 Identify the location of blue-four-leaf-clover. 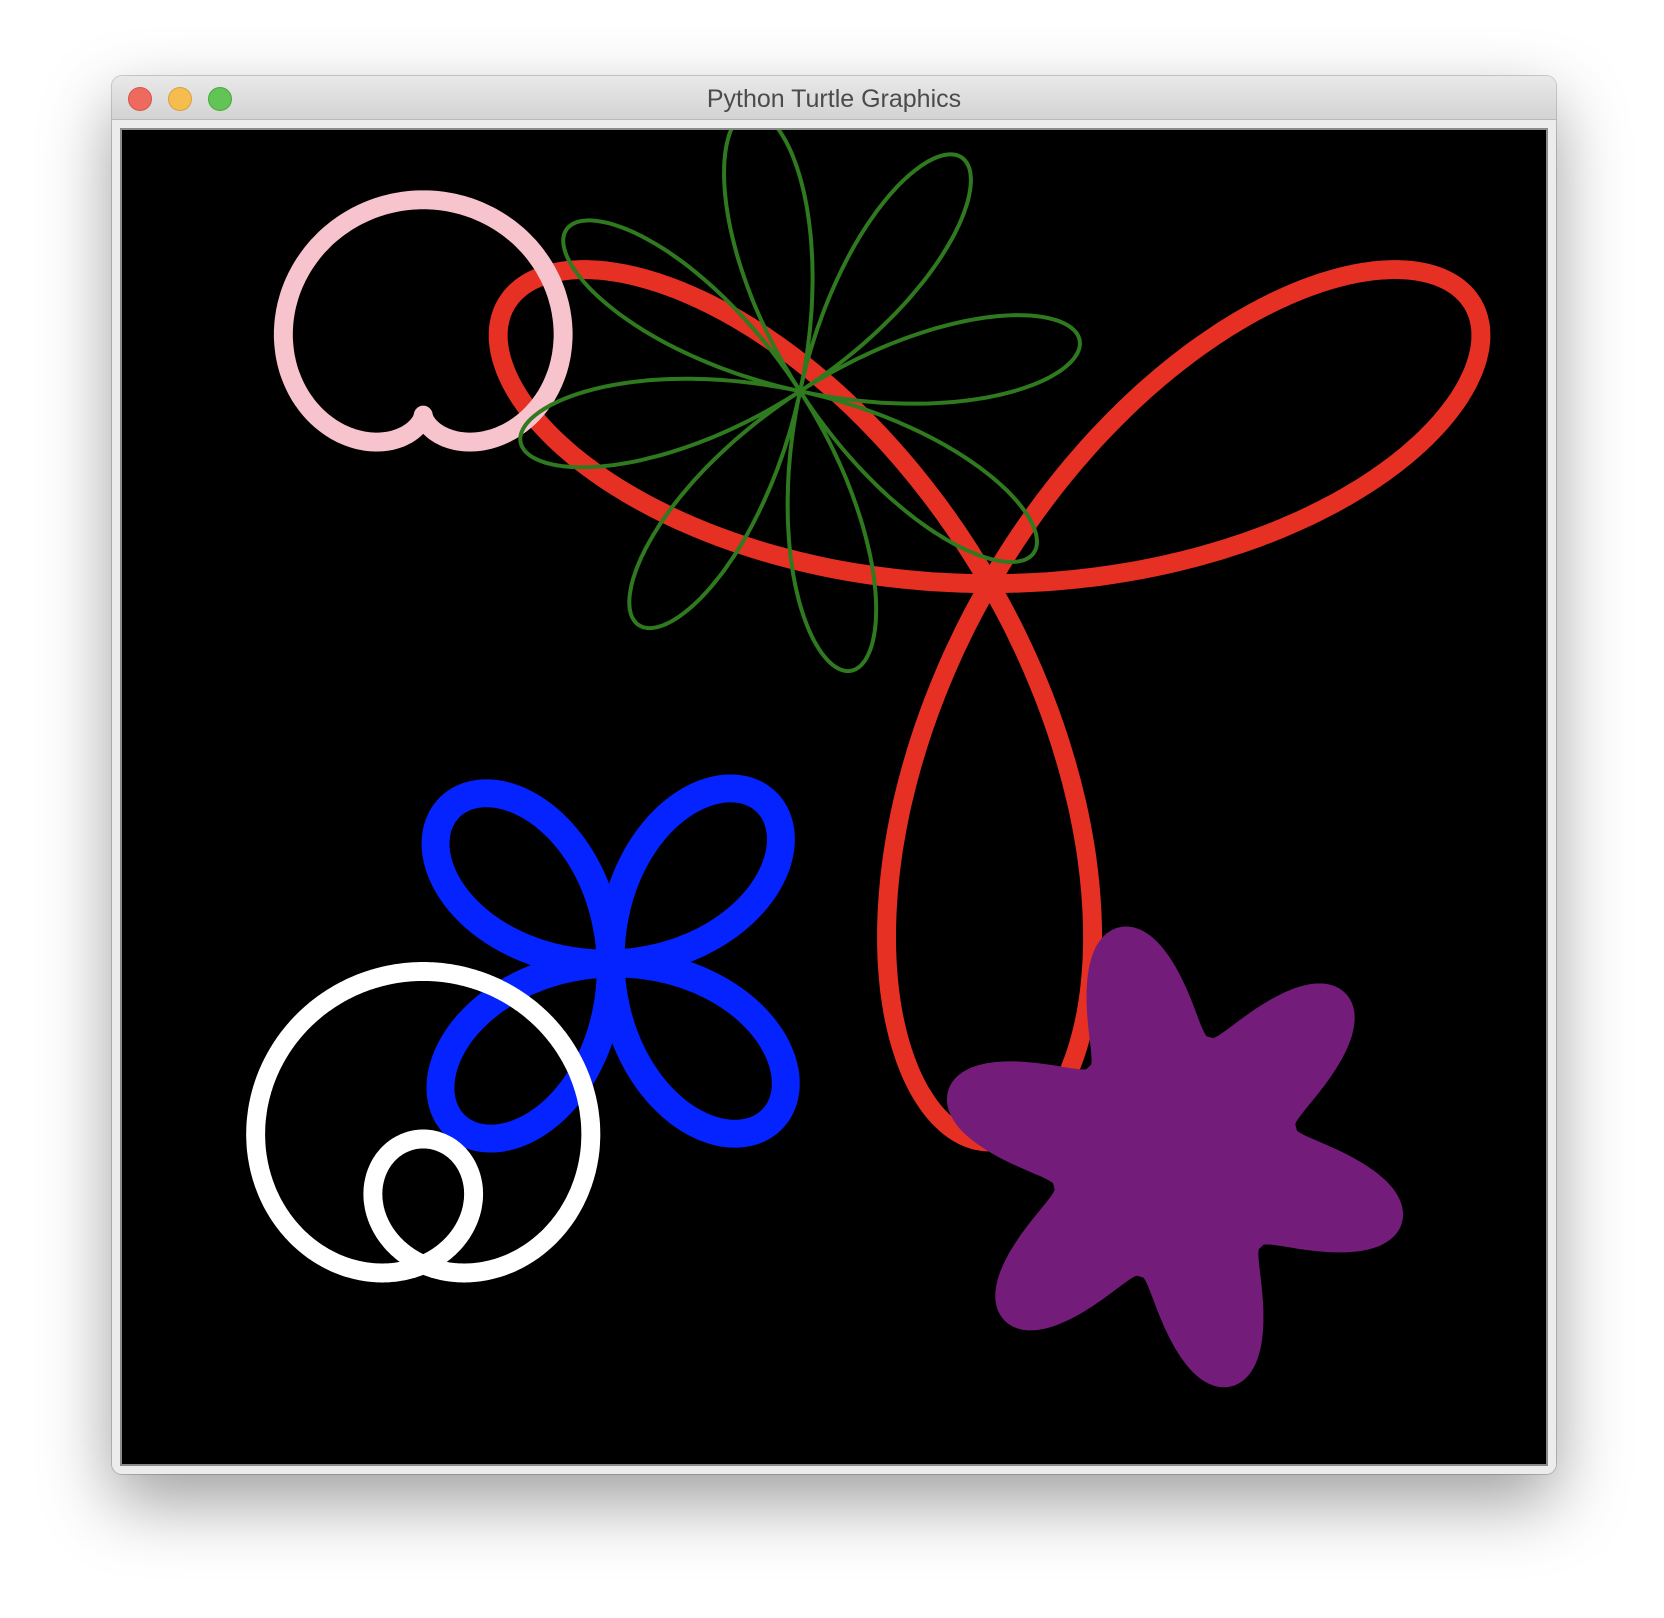
(610, 963).